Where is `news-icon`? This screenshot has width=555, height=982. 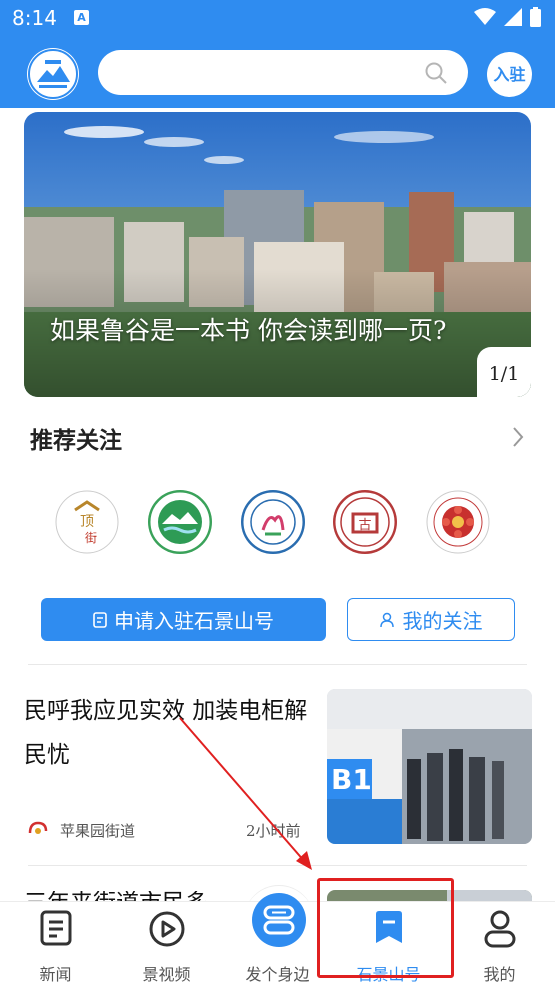 news-icon is located at coordinates (55, 928).